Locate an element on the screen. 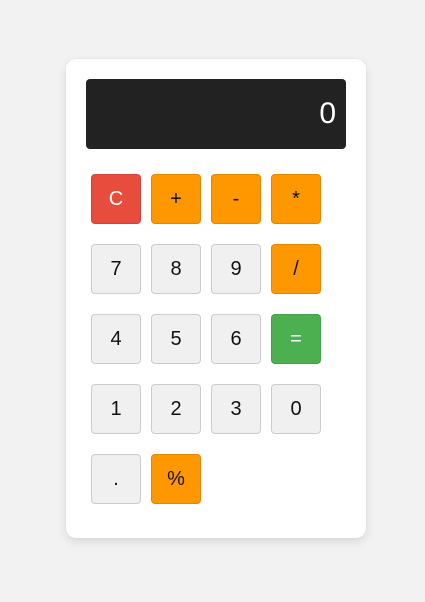 Image resolution: width=425 pixels, height=602 pixels. digit-3-button: 3 is located at coordinates (236, 409).